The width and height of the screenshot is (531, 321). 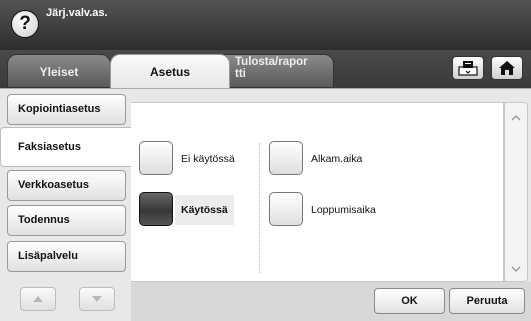 I want to click on chevron-down-icon, so click(x=516, y=269).